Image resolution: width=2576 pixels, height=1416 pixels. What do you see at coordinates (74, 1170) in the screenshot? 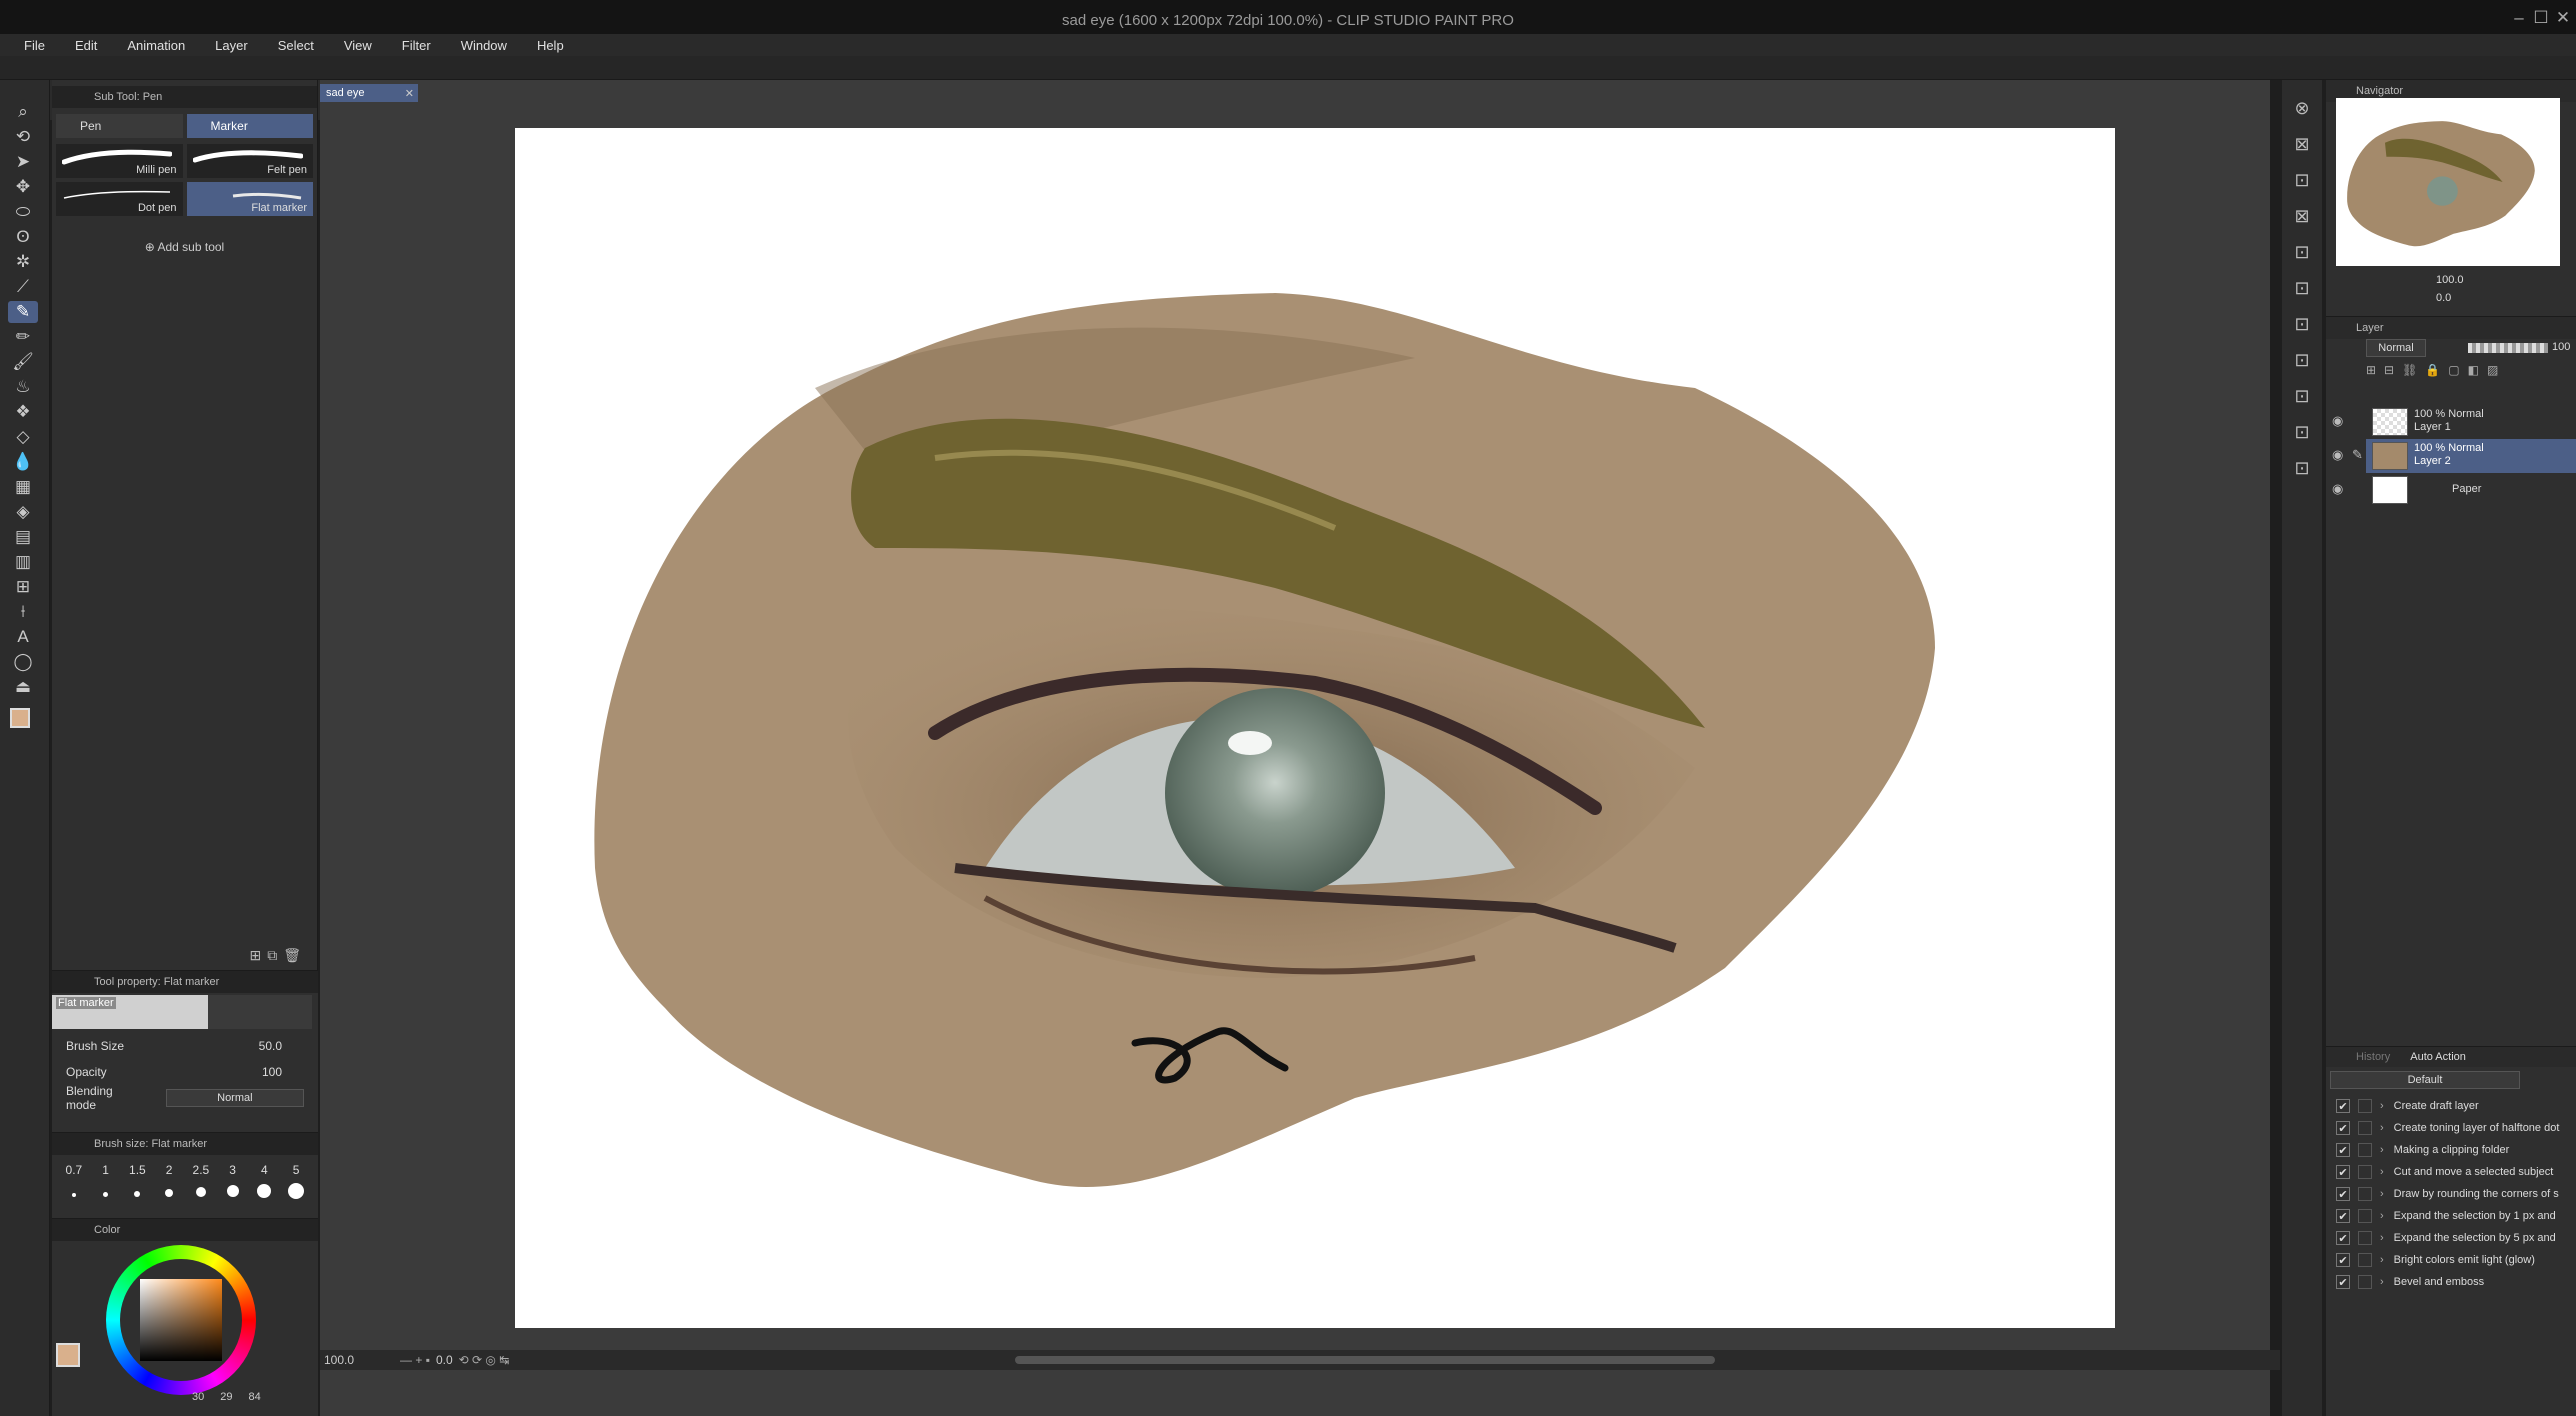
I see `size-preset: 0.7` at bounding box center [74, 1170].